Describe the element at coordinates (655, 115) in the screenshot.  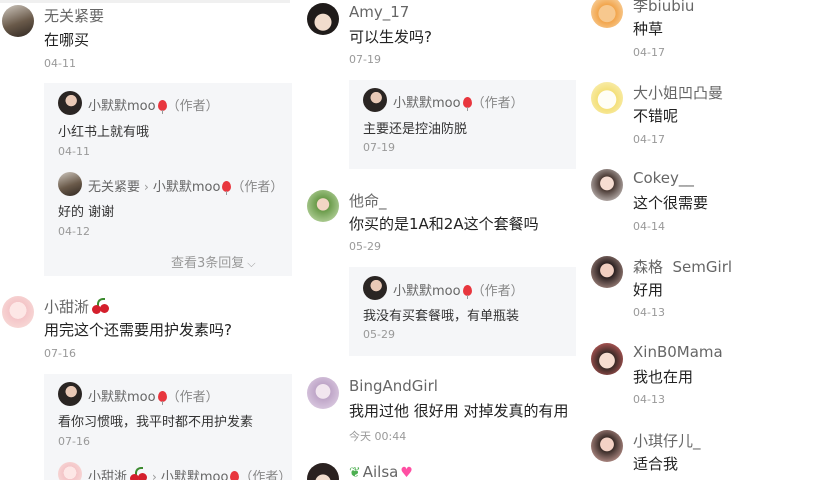
I see `comment-text: 不错呢` at that location.